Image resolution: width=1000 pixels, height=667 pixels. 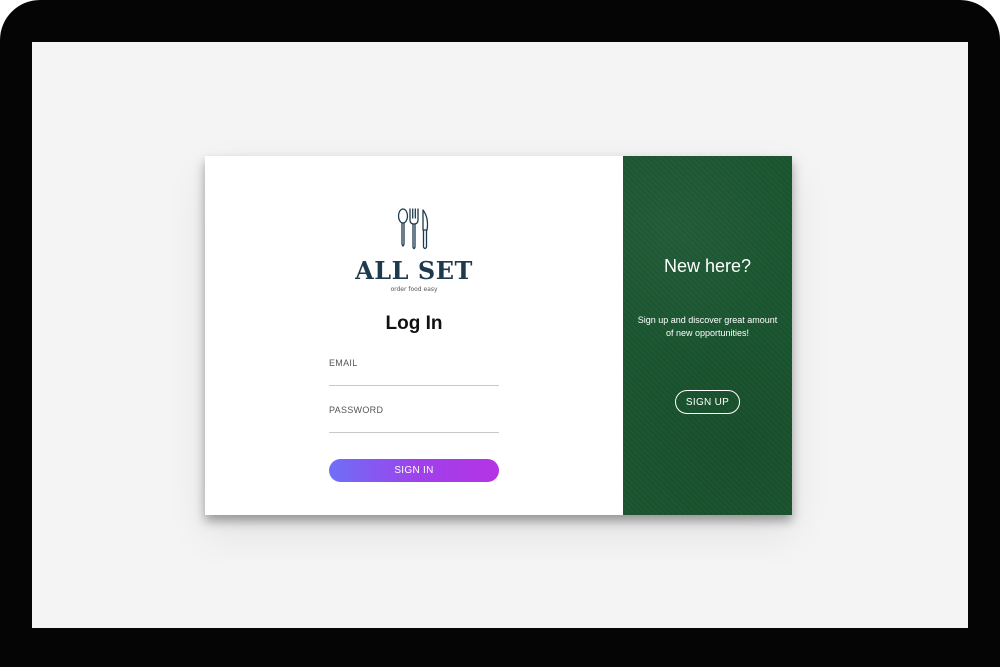 What do you see at coordinates (356, 410) in the screenshot?
I see `password-label: PASSWORD` at bounding box center [356, 410].